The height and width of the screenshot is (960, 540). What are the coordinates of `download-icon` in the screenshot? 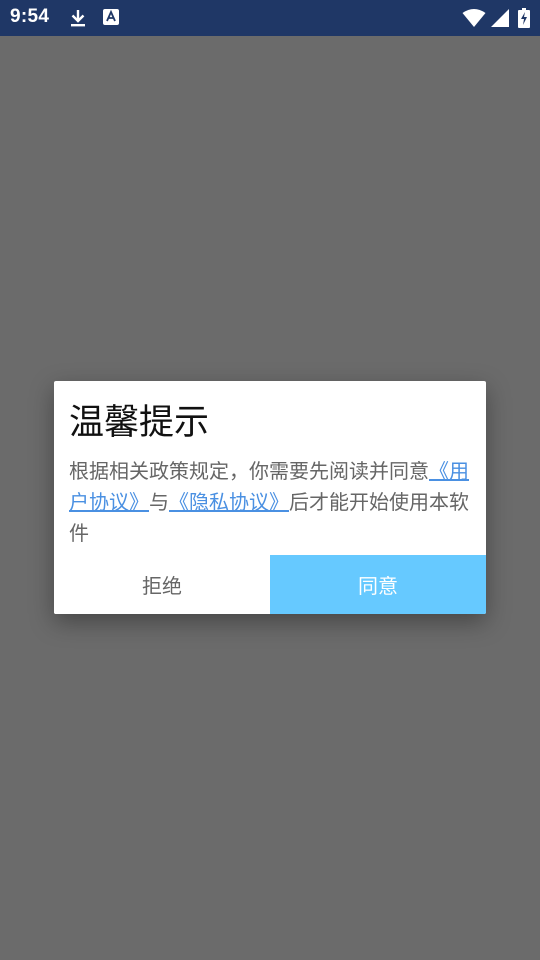 It's located at (78, 18).